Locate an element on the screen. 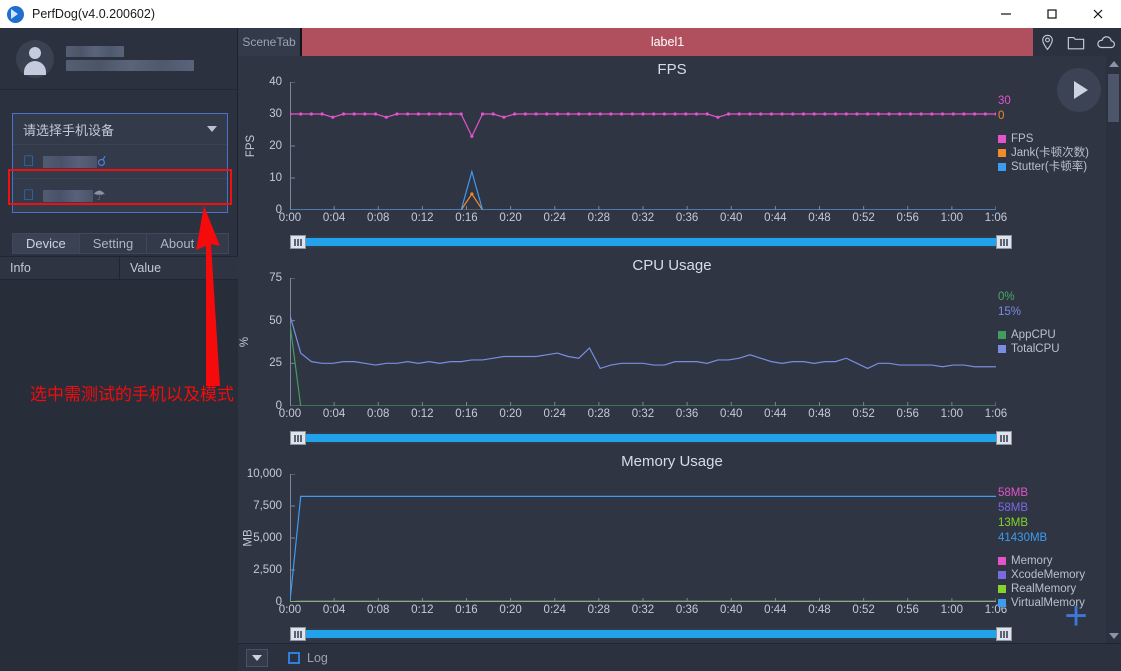  scene-tab: SceneTab is located at coordinates (270, 42).